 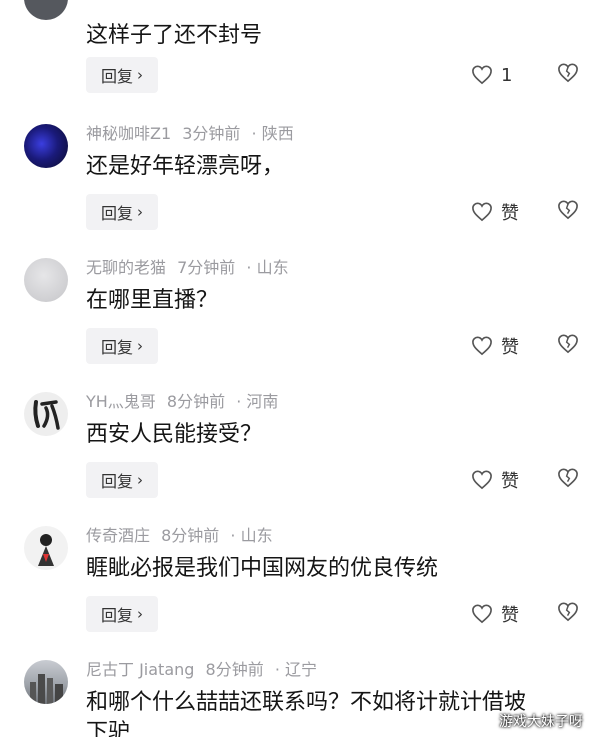 I want to click on comment-text: 这样子了还不封号, so click(x=174, y=35).